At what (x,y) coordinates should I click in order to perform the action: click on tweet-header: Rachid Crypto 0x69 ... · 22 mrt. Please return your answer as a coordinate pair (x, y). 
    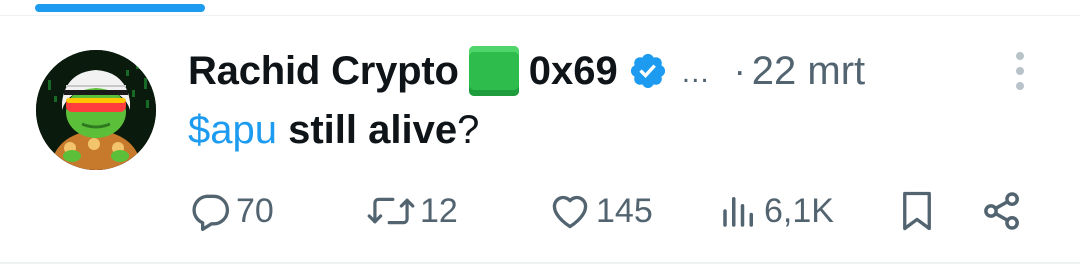
    Looking at the image, I should click on (526, 71).